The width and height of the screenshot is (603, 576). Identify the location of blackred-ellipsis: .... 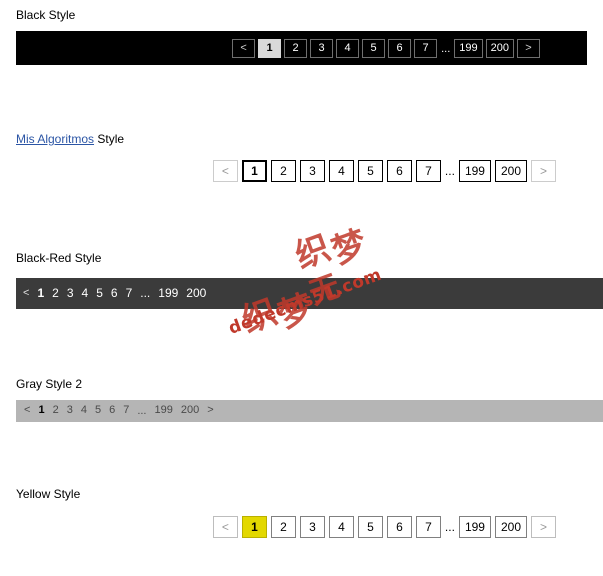
(145, 293).